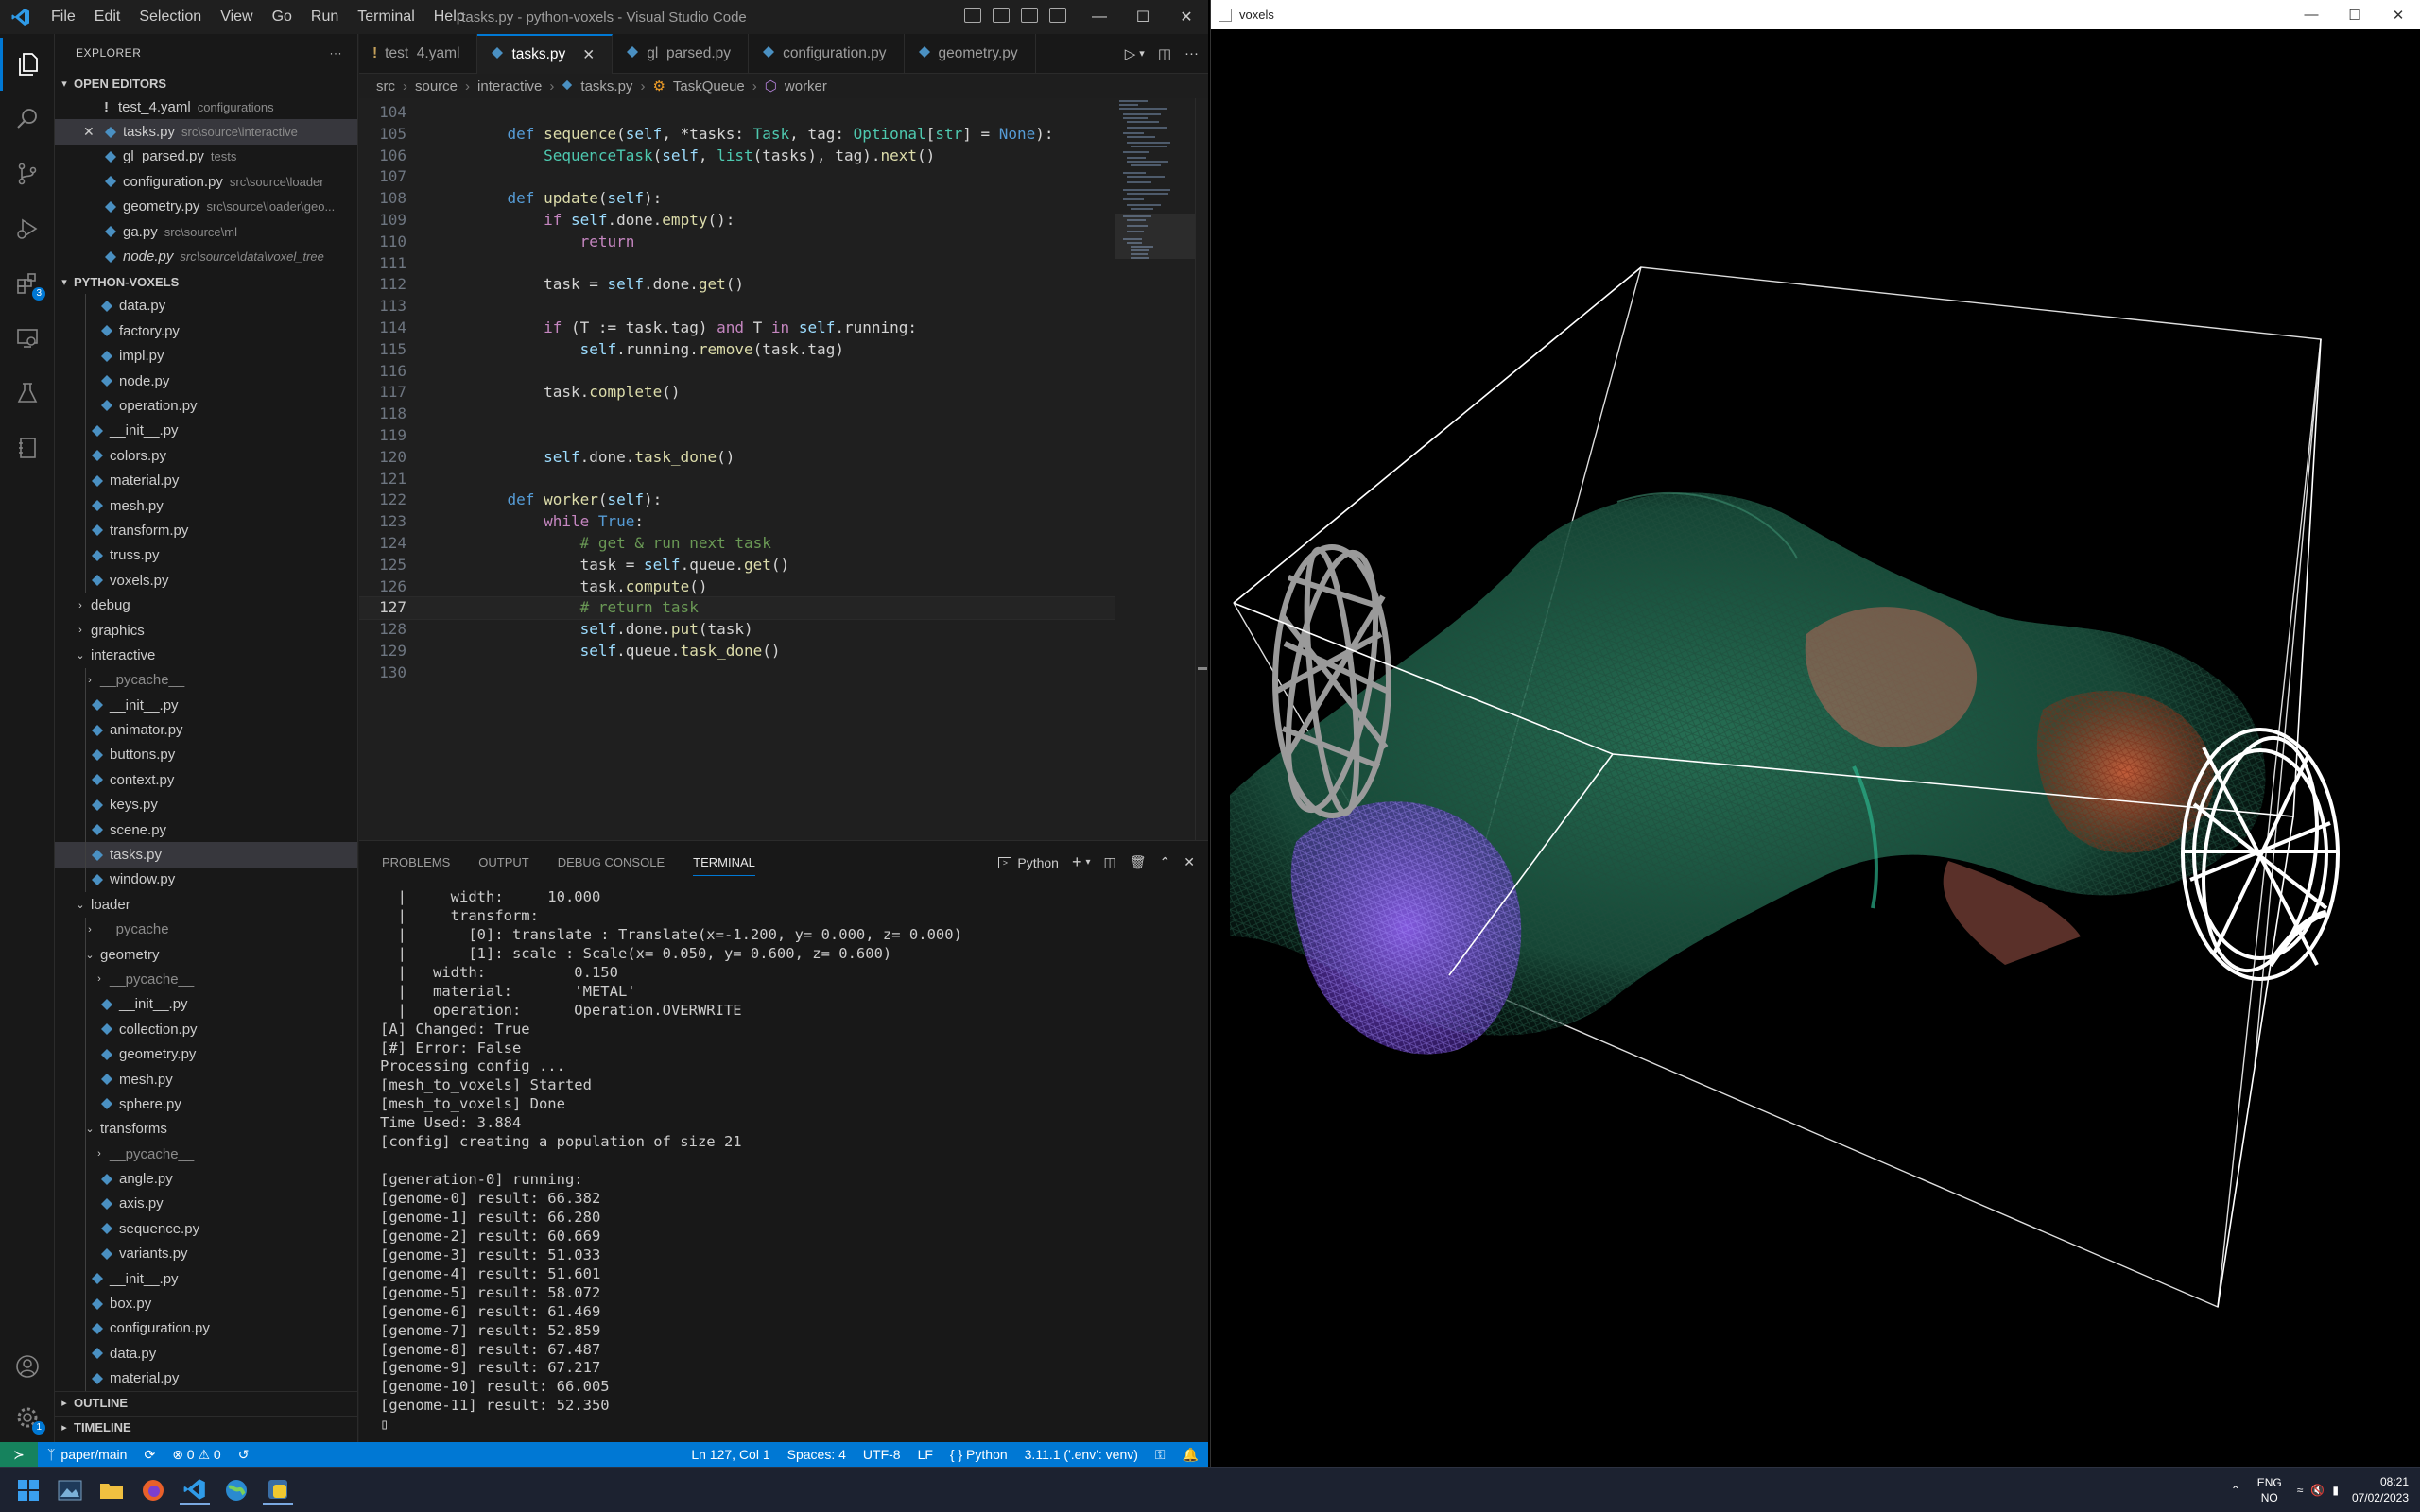 The height and width of the screenshot is (1512, 2420). Describe the element at coordinates (236, 1490) in the screenshot. I see `globe-app-icon` at that location.